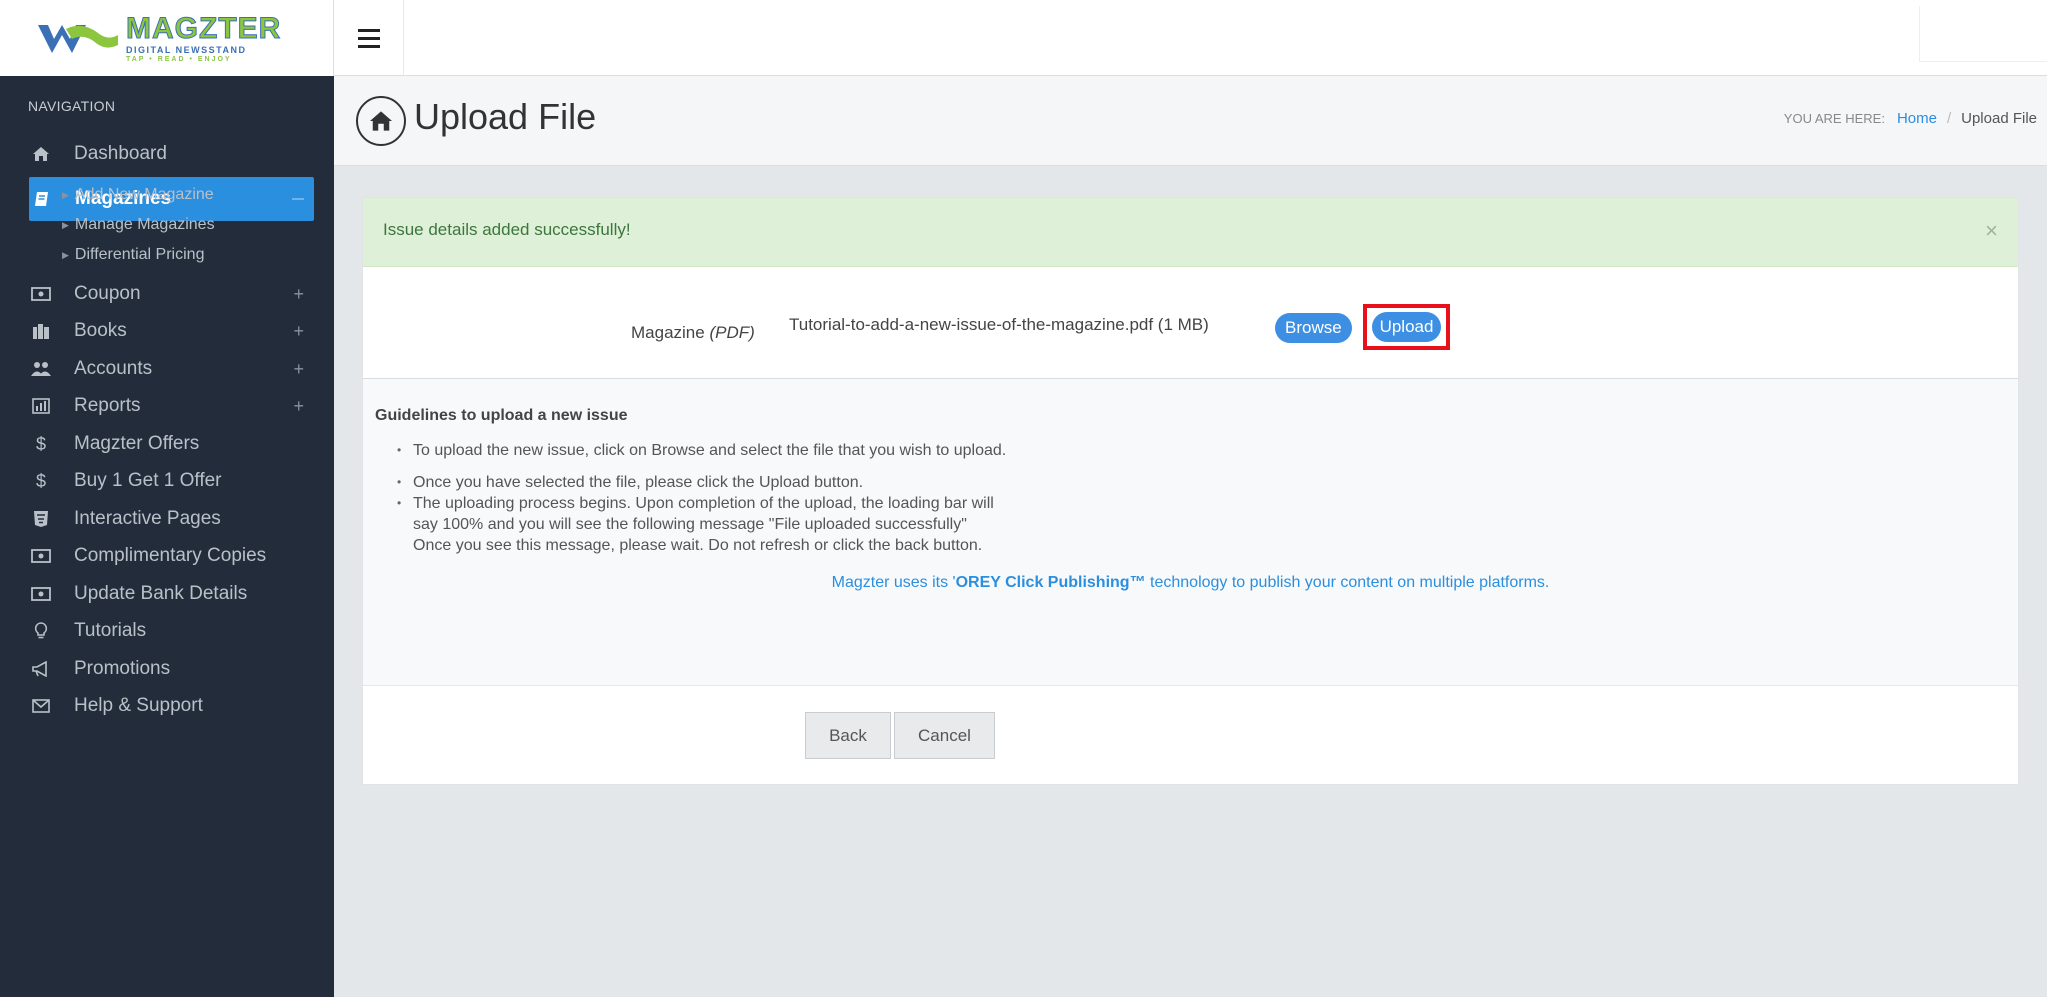 The image size is (2047, 997). I want to click on file-field-label: Magazine (PDF), so click(693, 333).